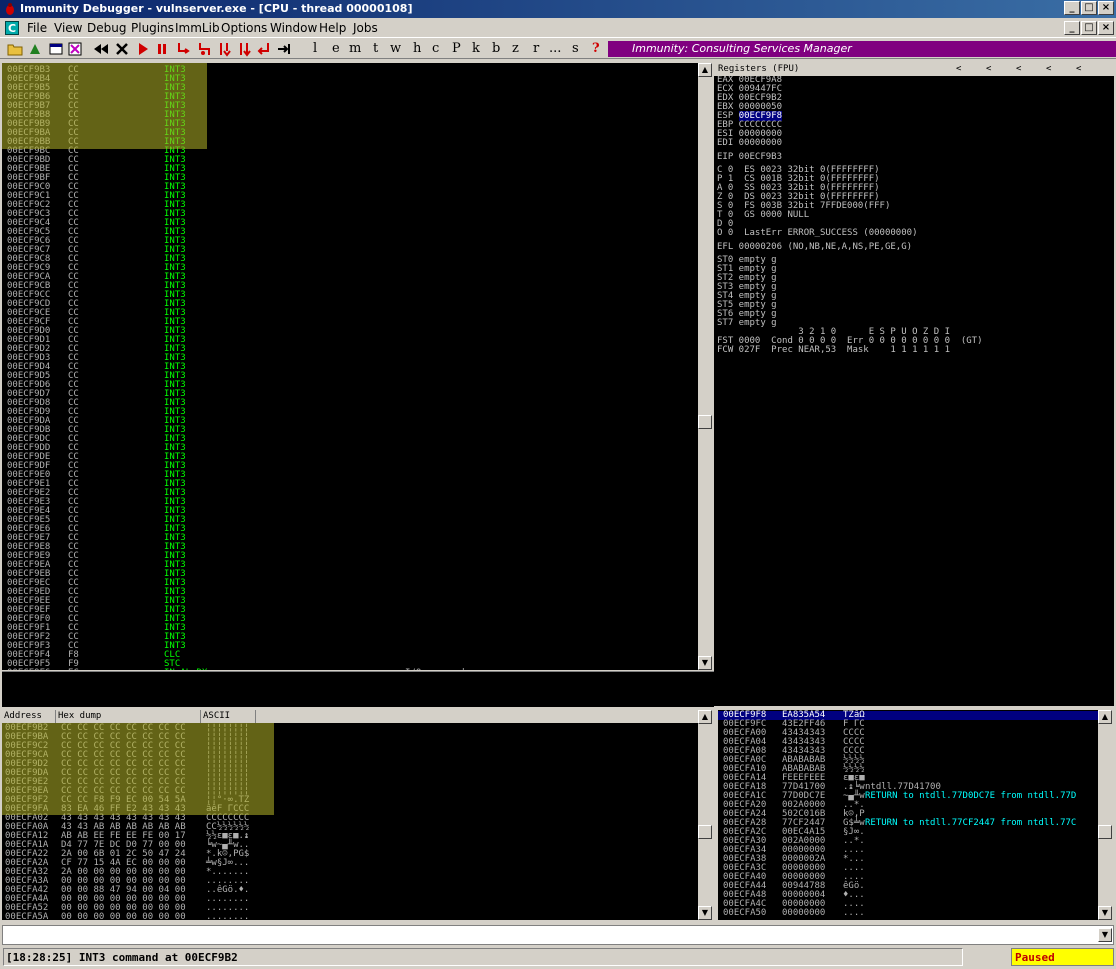  Describe the element at coordinates (350, 403) in the screenshot. I see `disasm-row: 00ECF9D8 CC INT3` at that location.